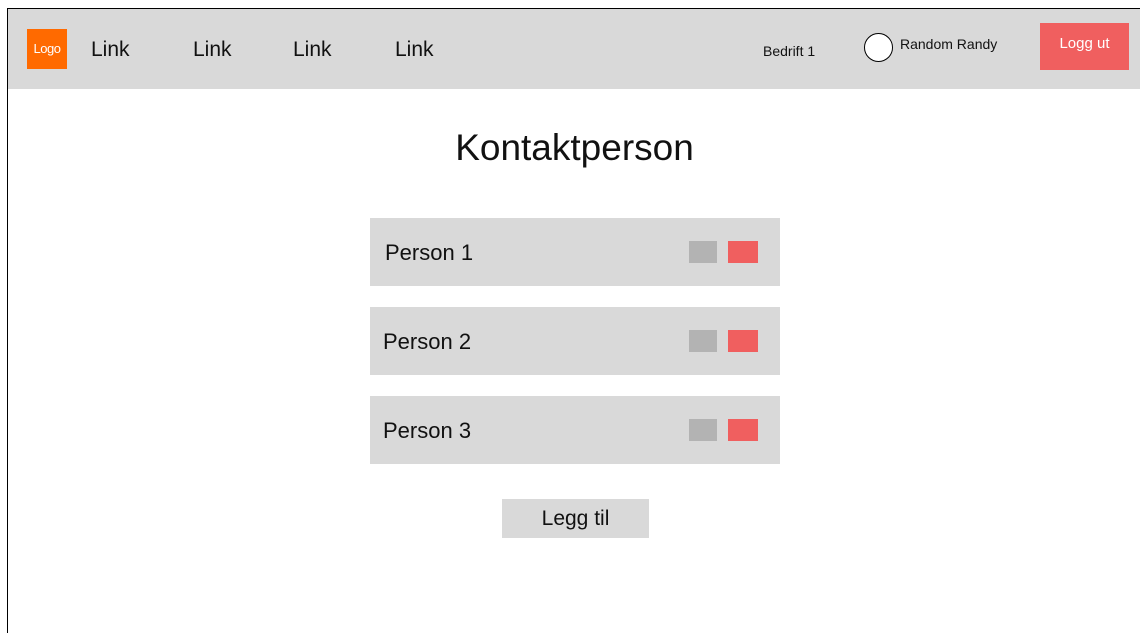 The height and width of the screenshot is (633, 1140). I want to click on person-name: Person 2, so click(427, 341).